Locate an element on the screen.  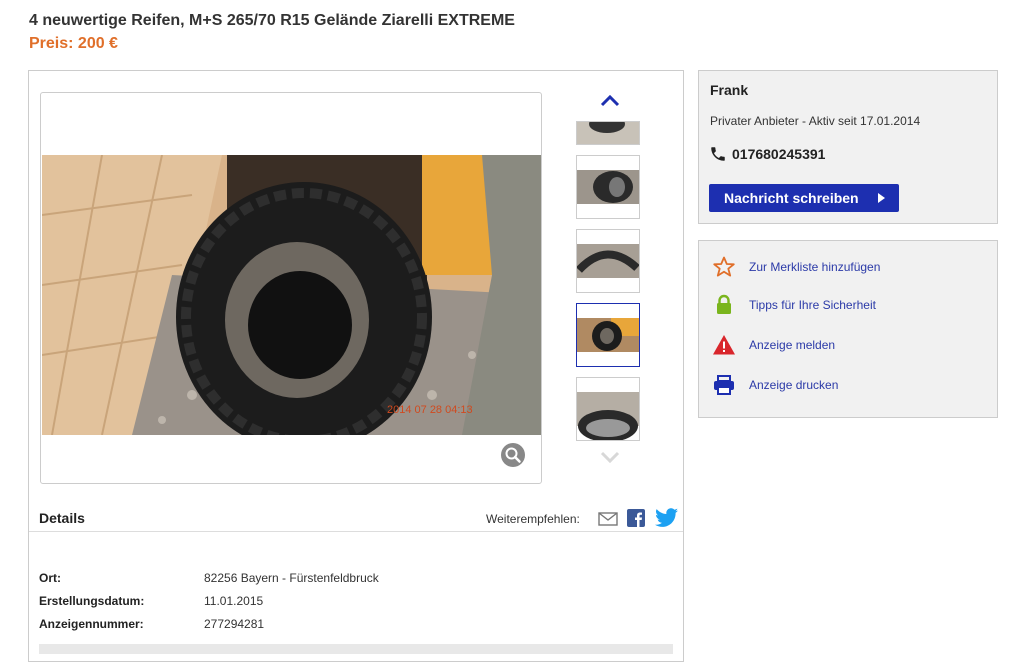
seller-name: Frank is located at coordinates (729, 90).